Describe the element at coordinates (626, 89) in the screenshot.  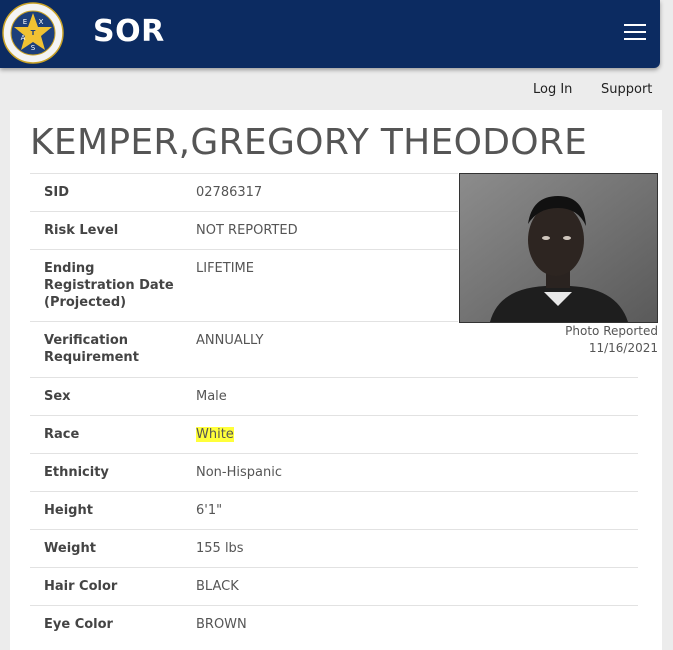
I see `support-link: Support` at that location.